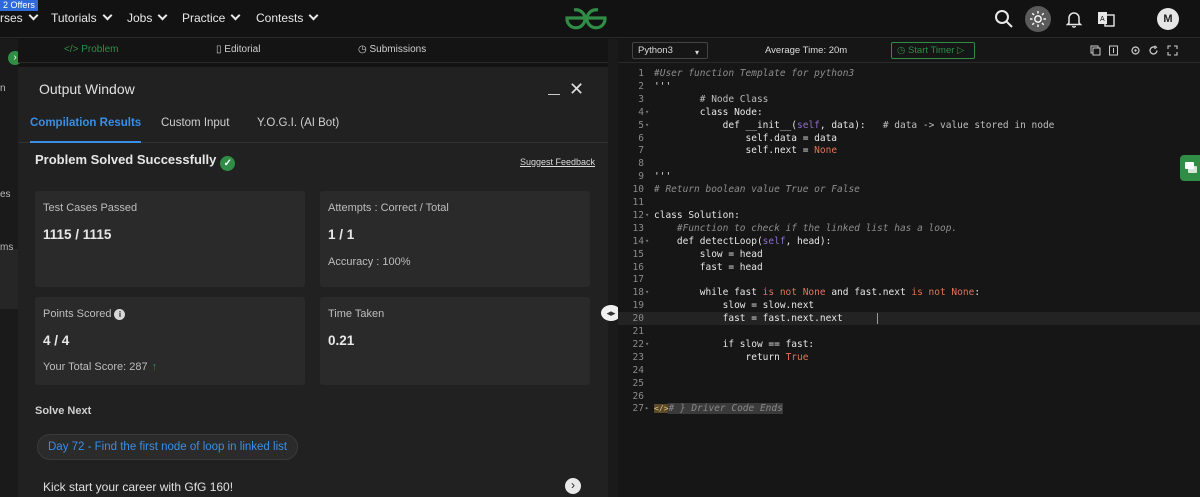  Describe the element at coordinates (19, 5) in the screenshot. I see `offers-badge: 2 Offers` at that location.